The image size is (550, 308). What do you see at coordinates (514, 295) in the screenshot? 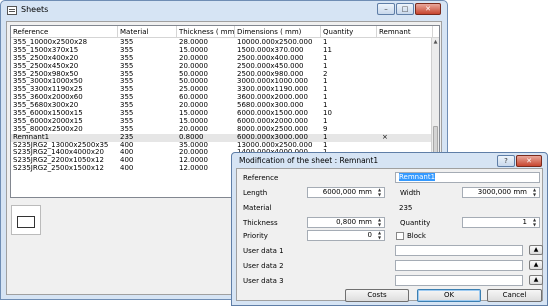
I see `cancel-button: Cancel` at bounding box center [514, 295].